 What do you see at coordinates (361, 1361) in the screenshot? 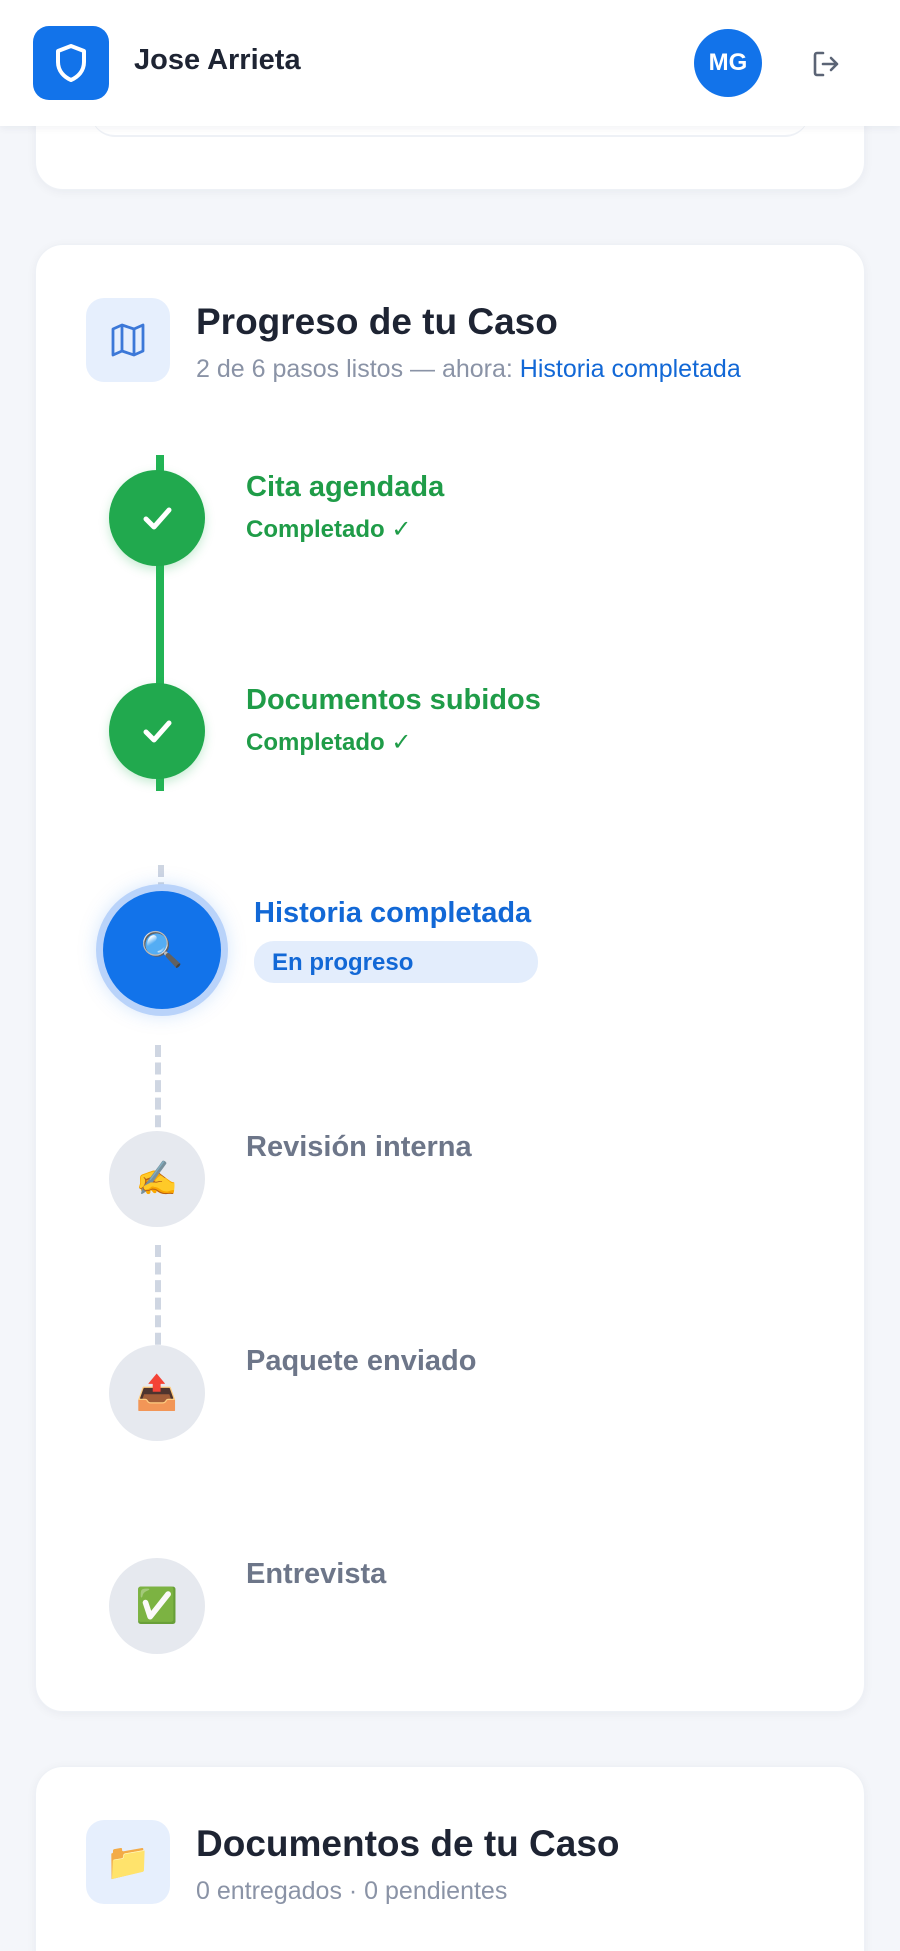
I see `step-label-paquete: Paquete enviado` at bounding box center [361, 1361].